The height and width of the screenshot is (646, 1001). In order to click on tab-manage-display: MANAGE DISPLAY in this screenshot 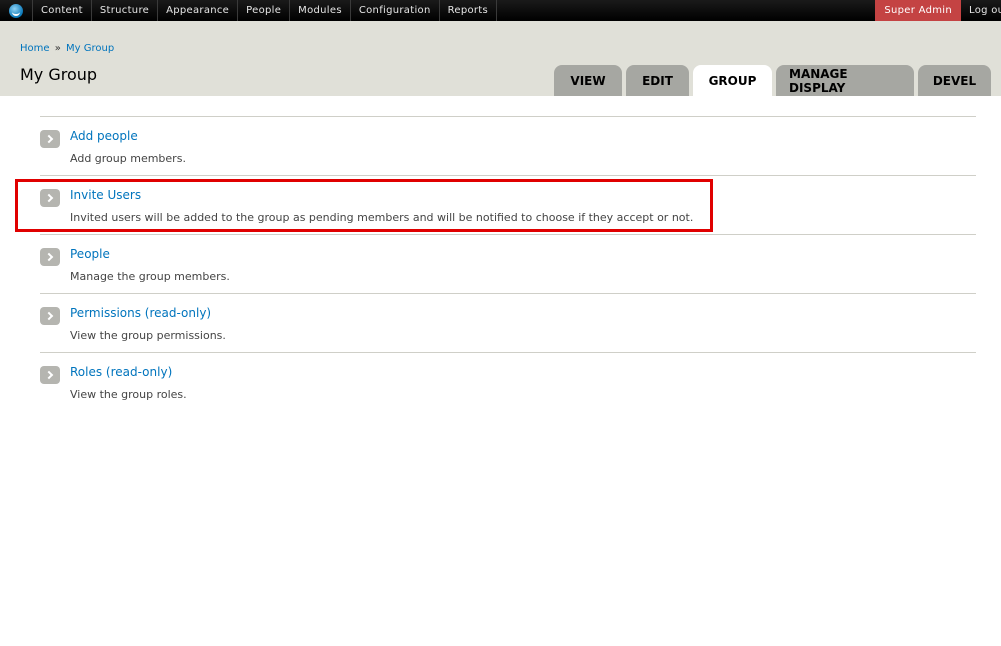, I will do `click(845, 80)`.